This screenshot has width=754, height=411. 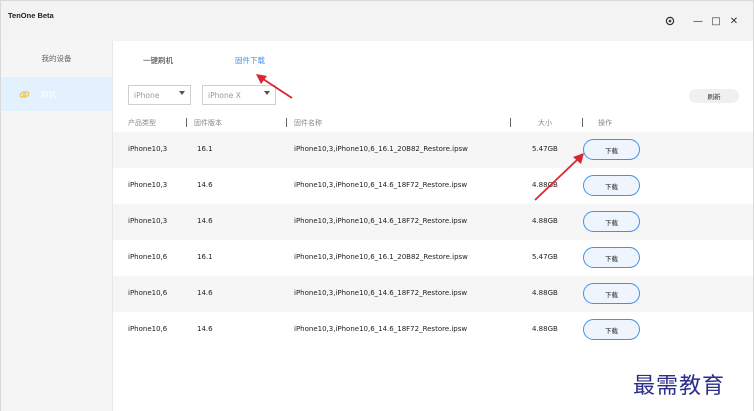 I want to click on column-header-name: 固件名称, so click(x=308, y=123).